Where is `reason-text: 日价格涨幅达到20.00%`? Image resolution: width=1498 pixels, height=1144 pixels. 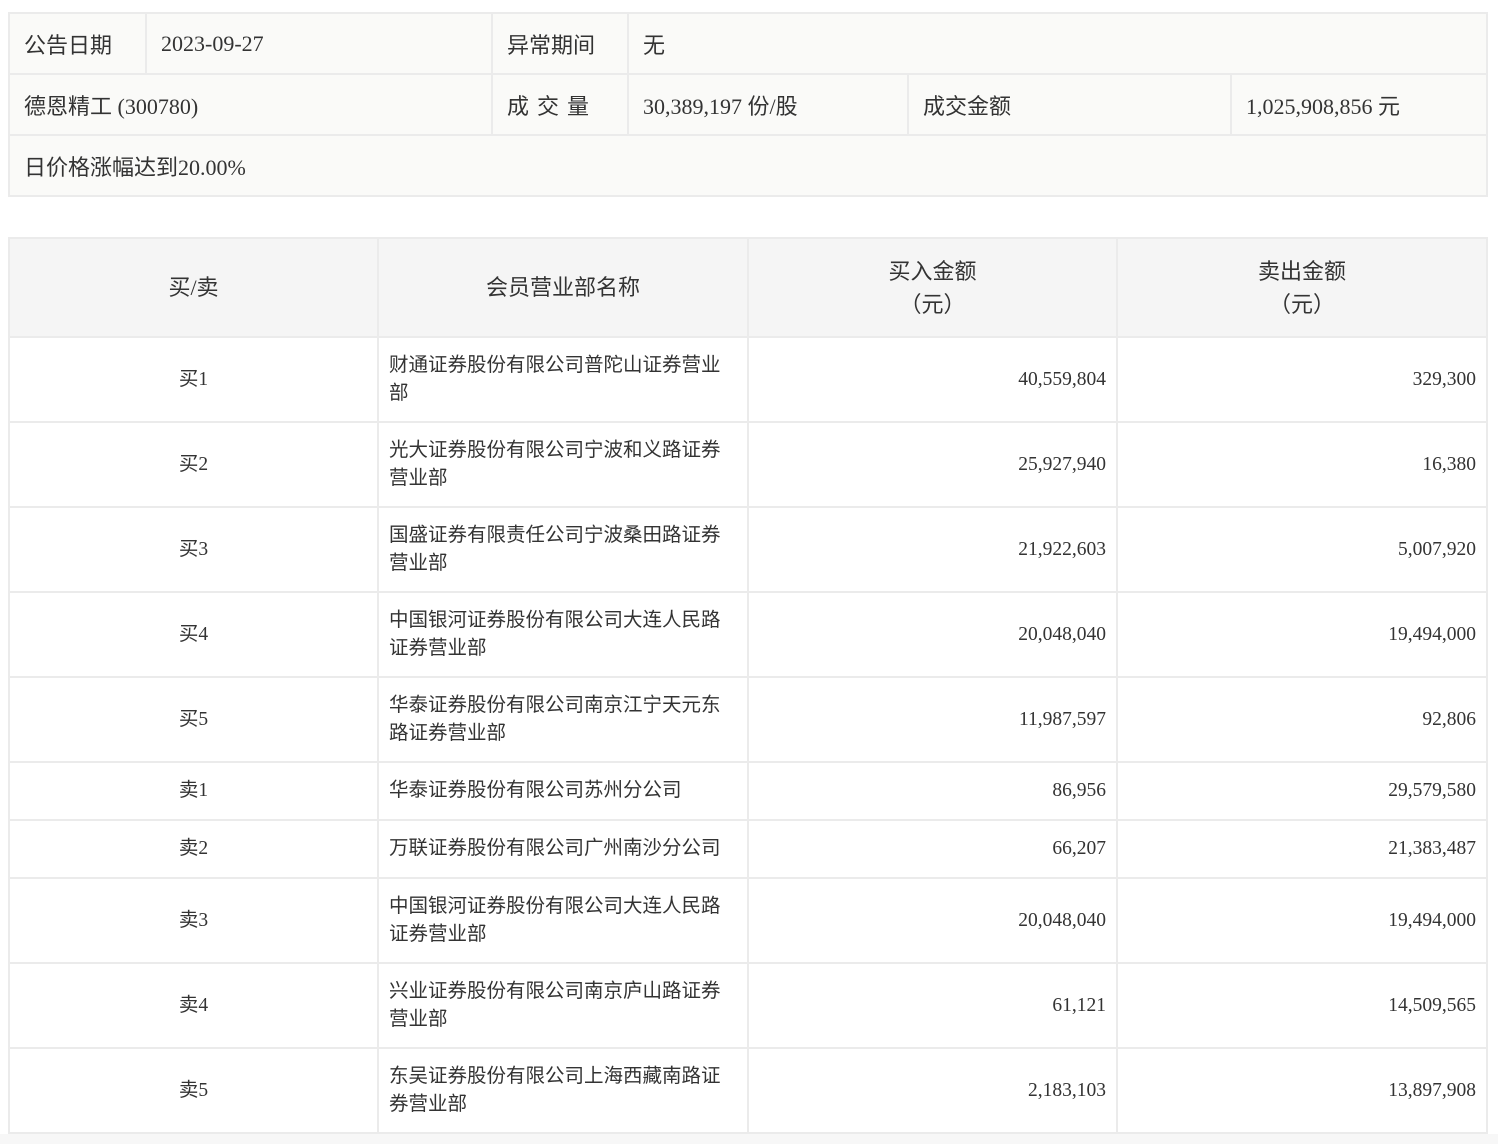
reason-text: 日价格涨幅达到20.00% is located at coordinates (748, 165).